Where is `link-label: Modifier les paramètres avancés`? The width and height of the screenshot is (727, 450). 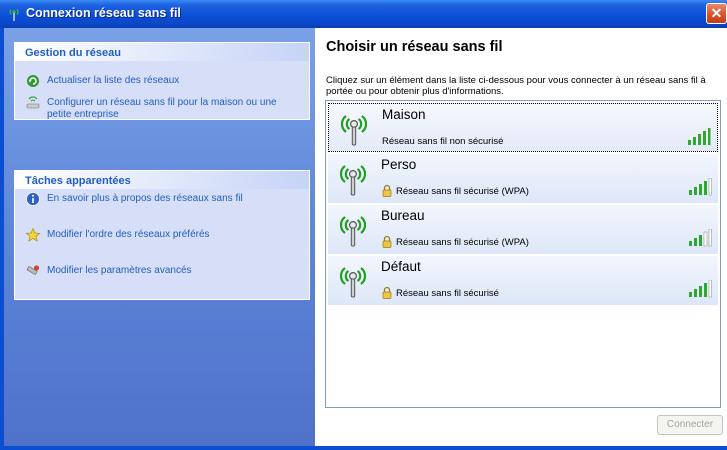
link-label: Modifier les paramètres avancés is located at coordinates (119, 270).